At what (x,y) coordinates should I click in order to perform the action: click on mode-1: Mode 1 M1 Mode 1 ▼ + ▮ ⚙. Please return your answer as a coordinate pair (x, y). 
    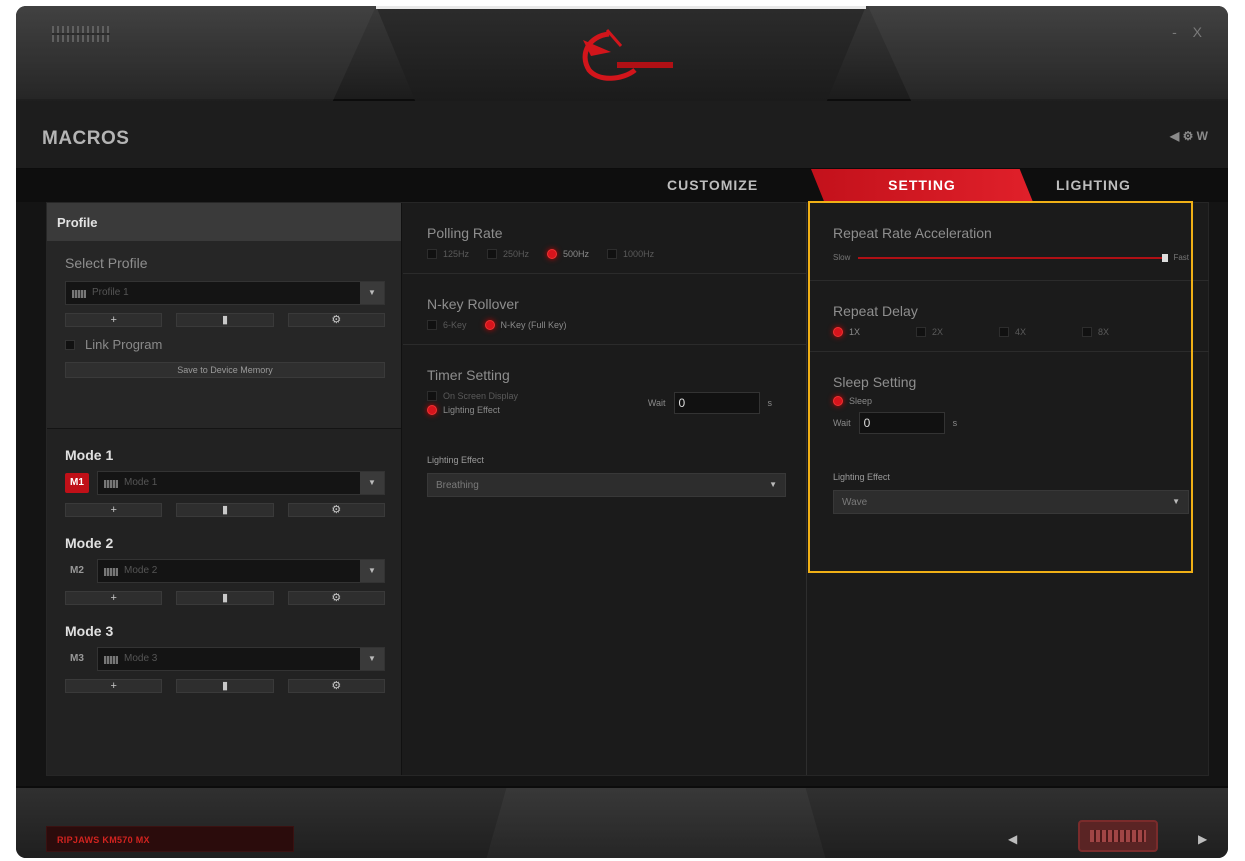
    Looking at the image, I should click on (224, 473).